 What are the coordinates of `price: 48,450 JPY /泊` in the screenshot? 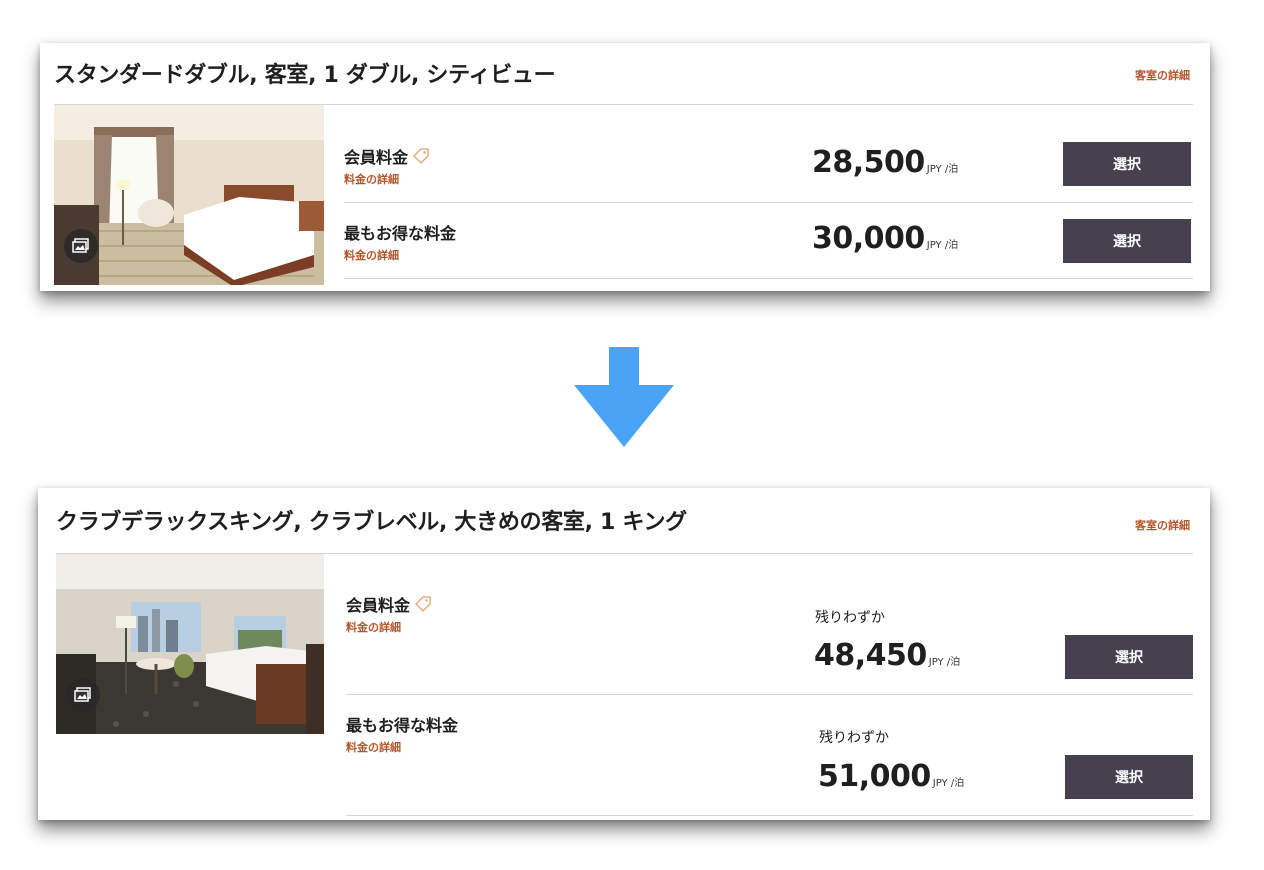 It's located at (887, 655).